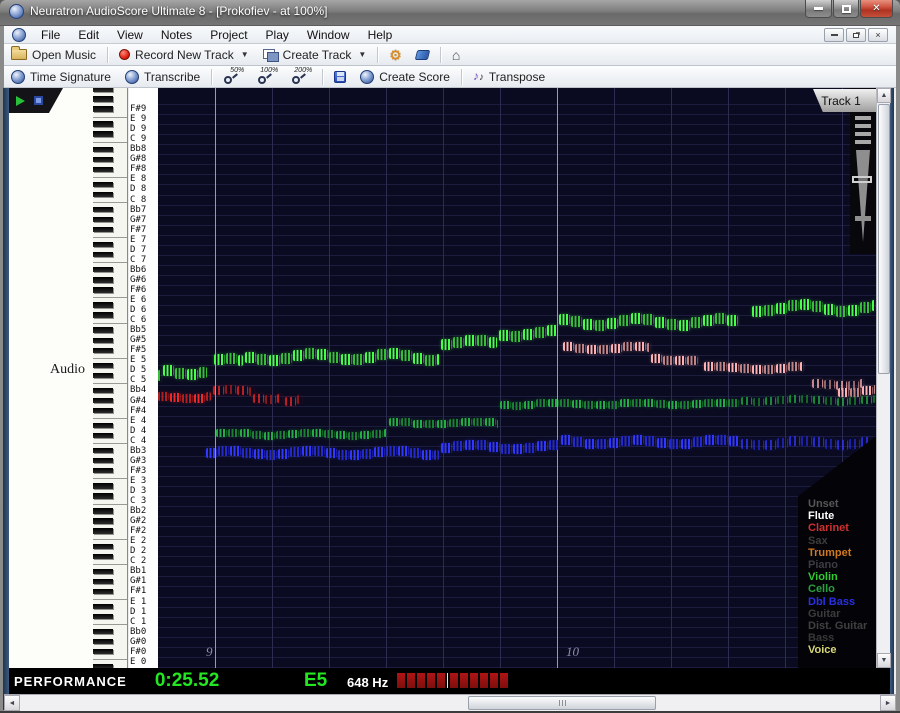  What do you see at coordinates (12, 703) in the screenshot?
I see `scroll-left-arrow: ◄` at bounding box center [12, 703].